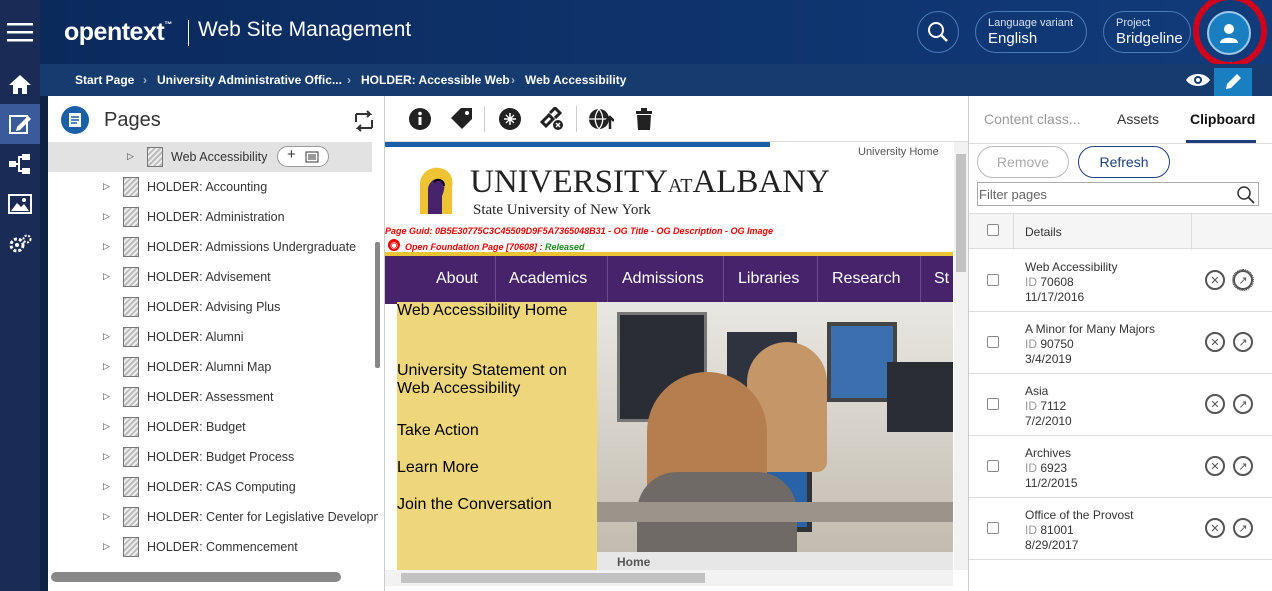 Image resolution: width=1272 pixels, height=591 pixels. I want to click on tree-item: HOLDER: Advising Plus, so click(210, 307).